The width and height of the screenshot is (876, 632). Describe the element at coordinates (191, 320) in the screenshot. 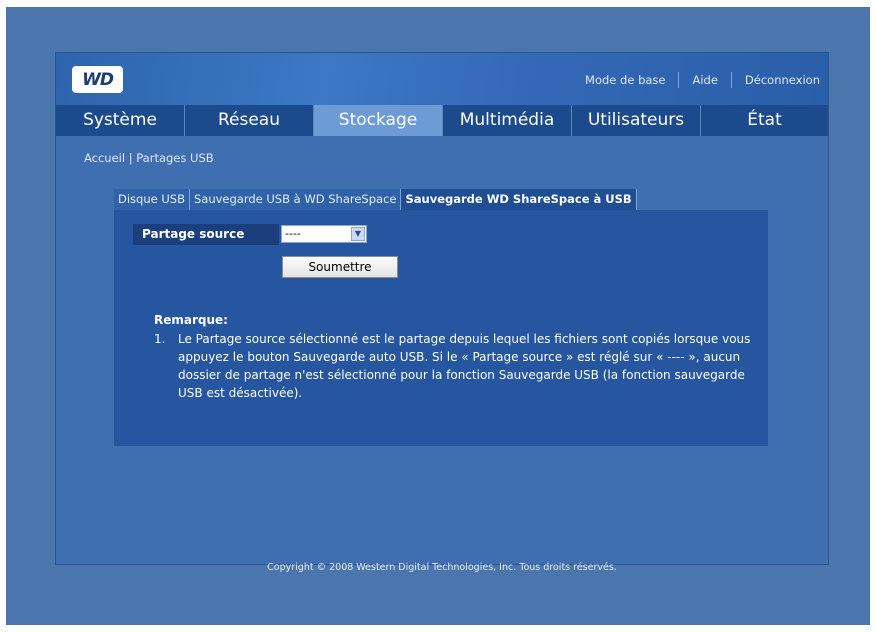

I see `note-title: Remarque:` at that location.